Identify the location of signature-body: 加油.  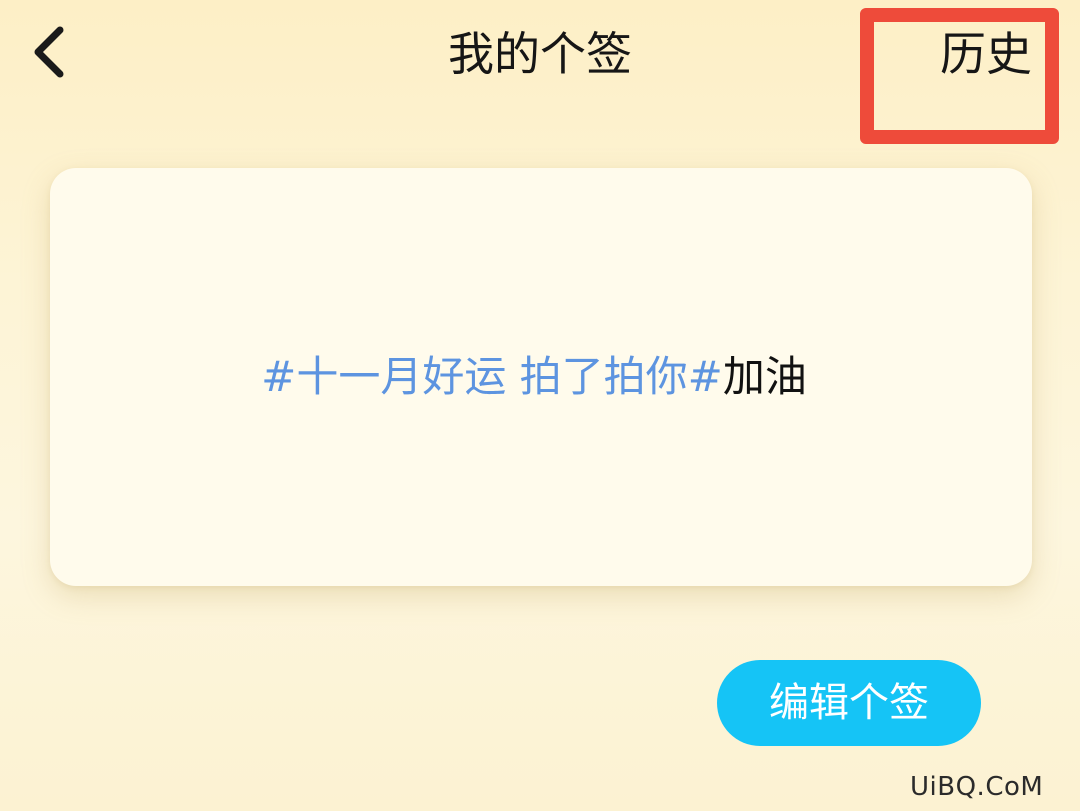
(764, 376).